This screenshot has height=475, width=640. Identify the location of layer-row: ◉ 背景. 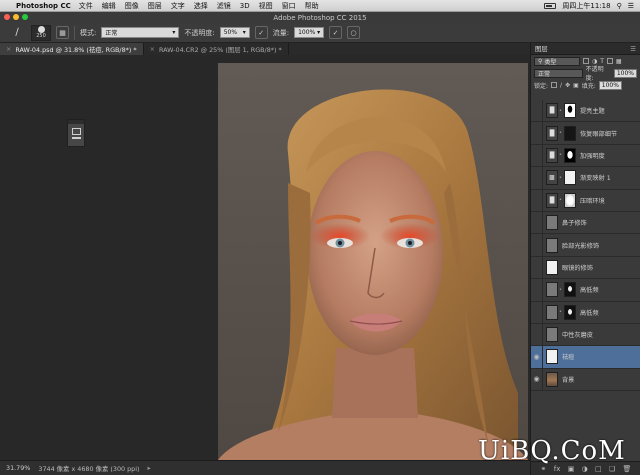
(585, 380).